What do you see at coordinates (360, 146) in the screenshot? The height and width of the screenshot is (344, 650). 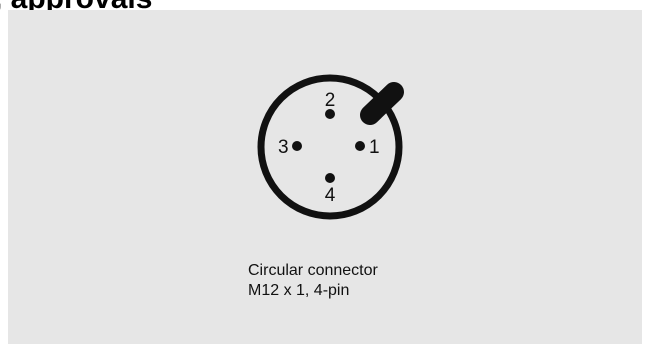 I see `pin-1-contact` at bounding box center [360, 146].